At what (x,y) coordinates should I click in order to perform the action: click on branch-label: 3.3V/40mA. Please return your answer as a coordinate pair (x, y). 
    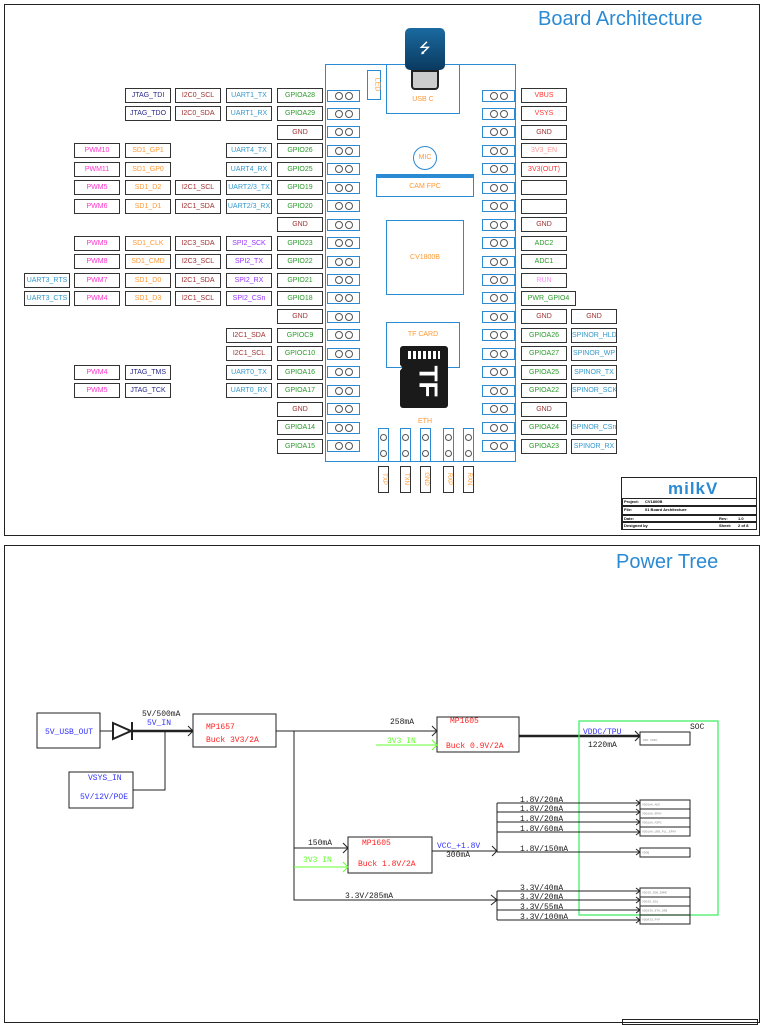
    Looking at the image, I should click on (541, 888).